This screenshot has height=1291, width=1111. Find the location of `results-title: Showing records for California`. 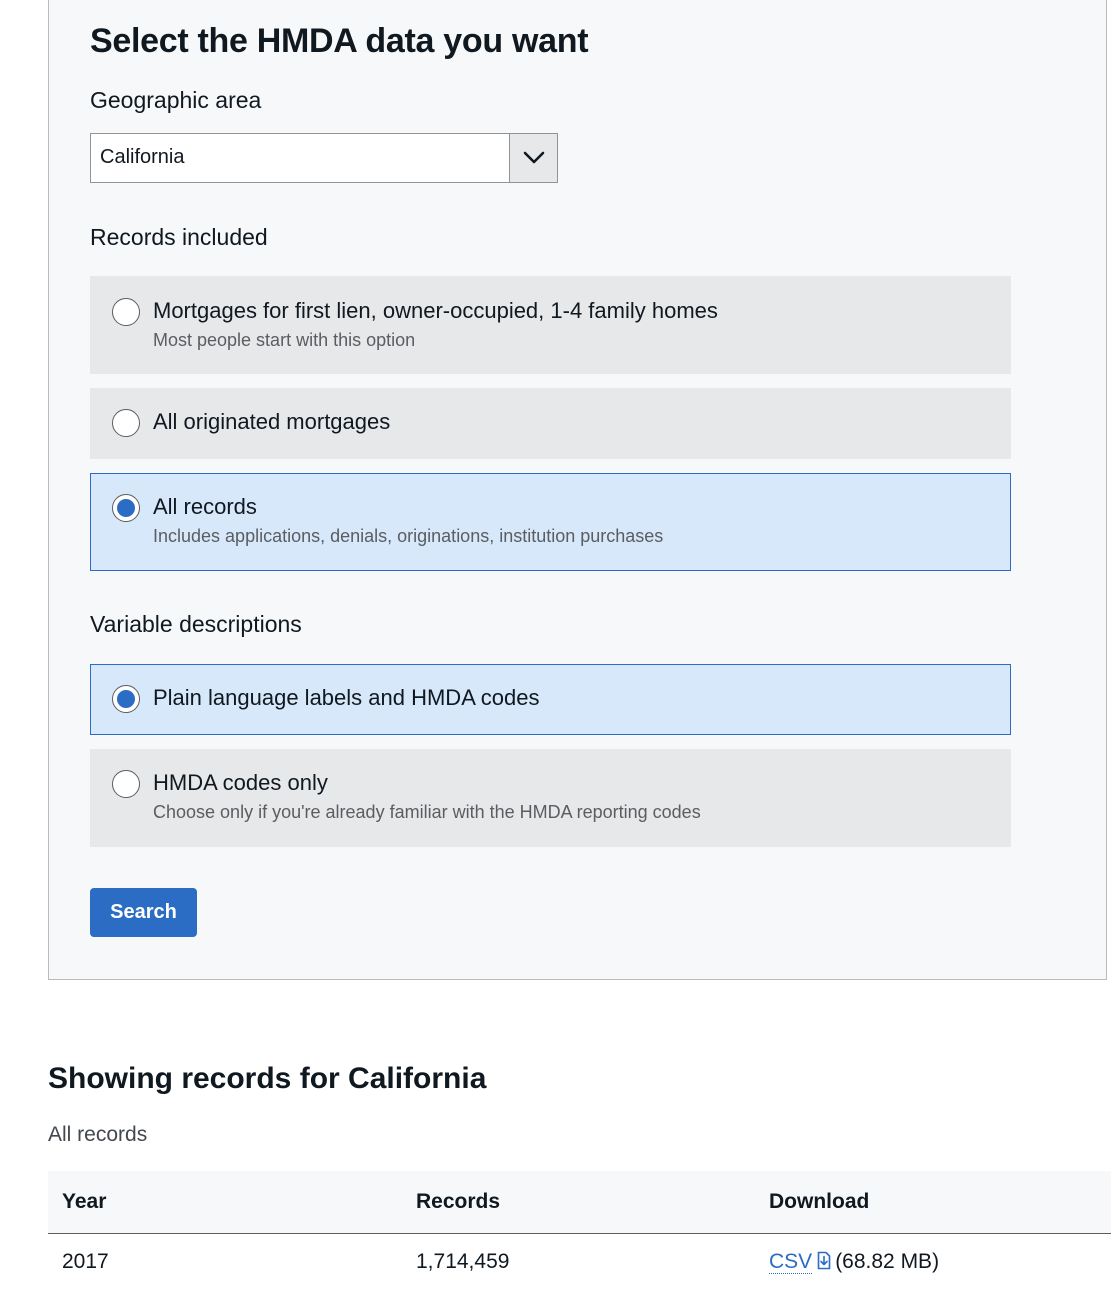

results-title: Showing records for California is located at coordinates (267, 1078).